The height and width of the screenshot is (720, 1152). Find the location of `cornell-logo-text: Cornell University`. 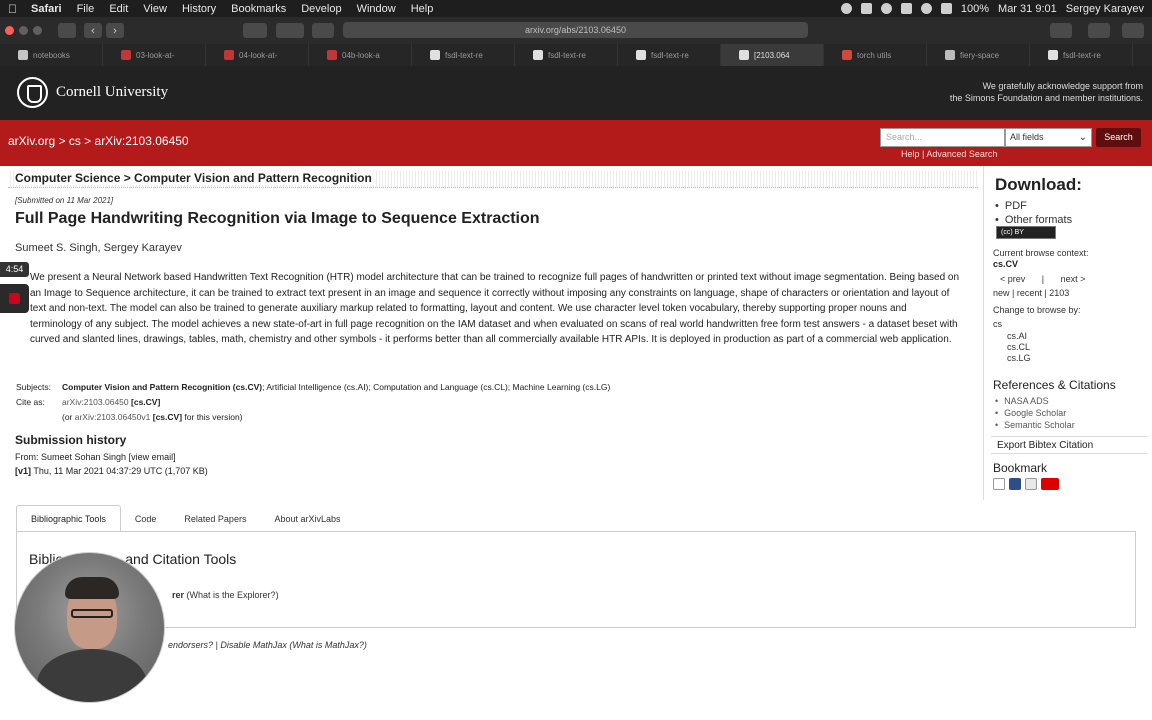

cornell-logo-text: Cornell University is located at coordinates (112, 92).